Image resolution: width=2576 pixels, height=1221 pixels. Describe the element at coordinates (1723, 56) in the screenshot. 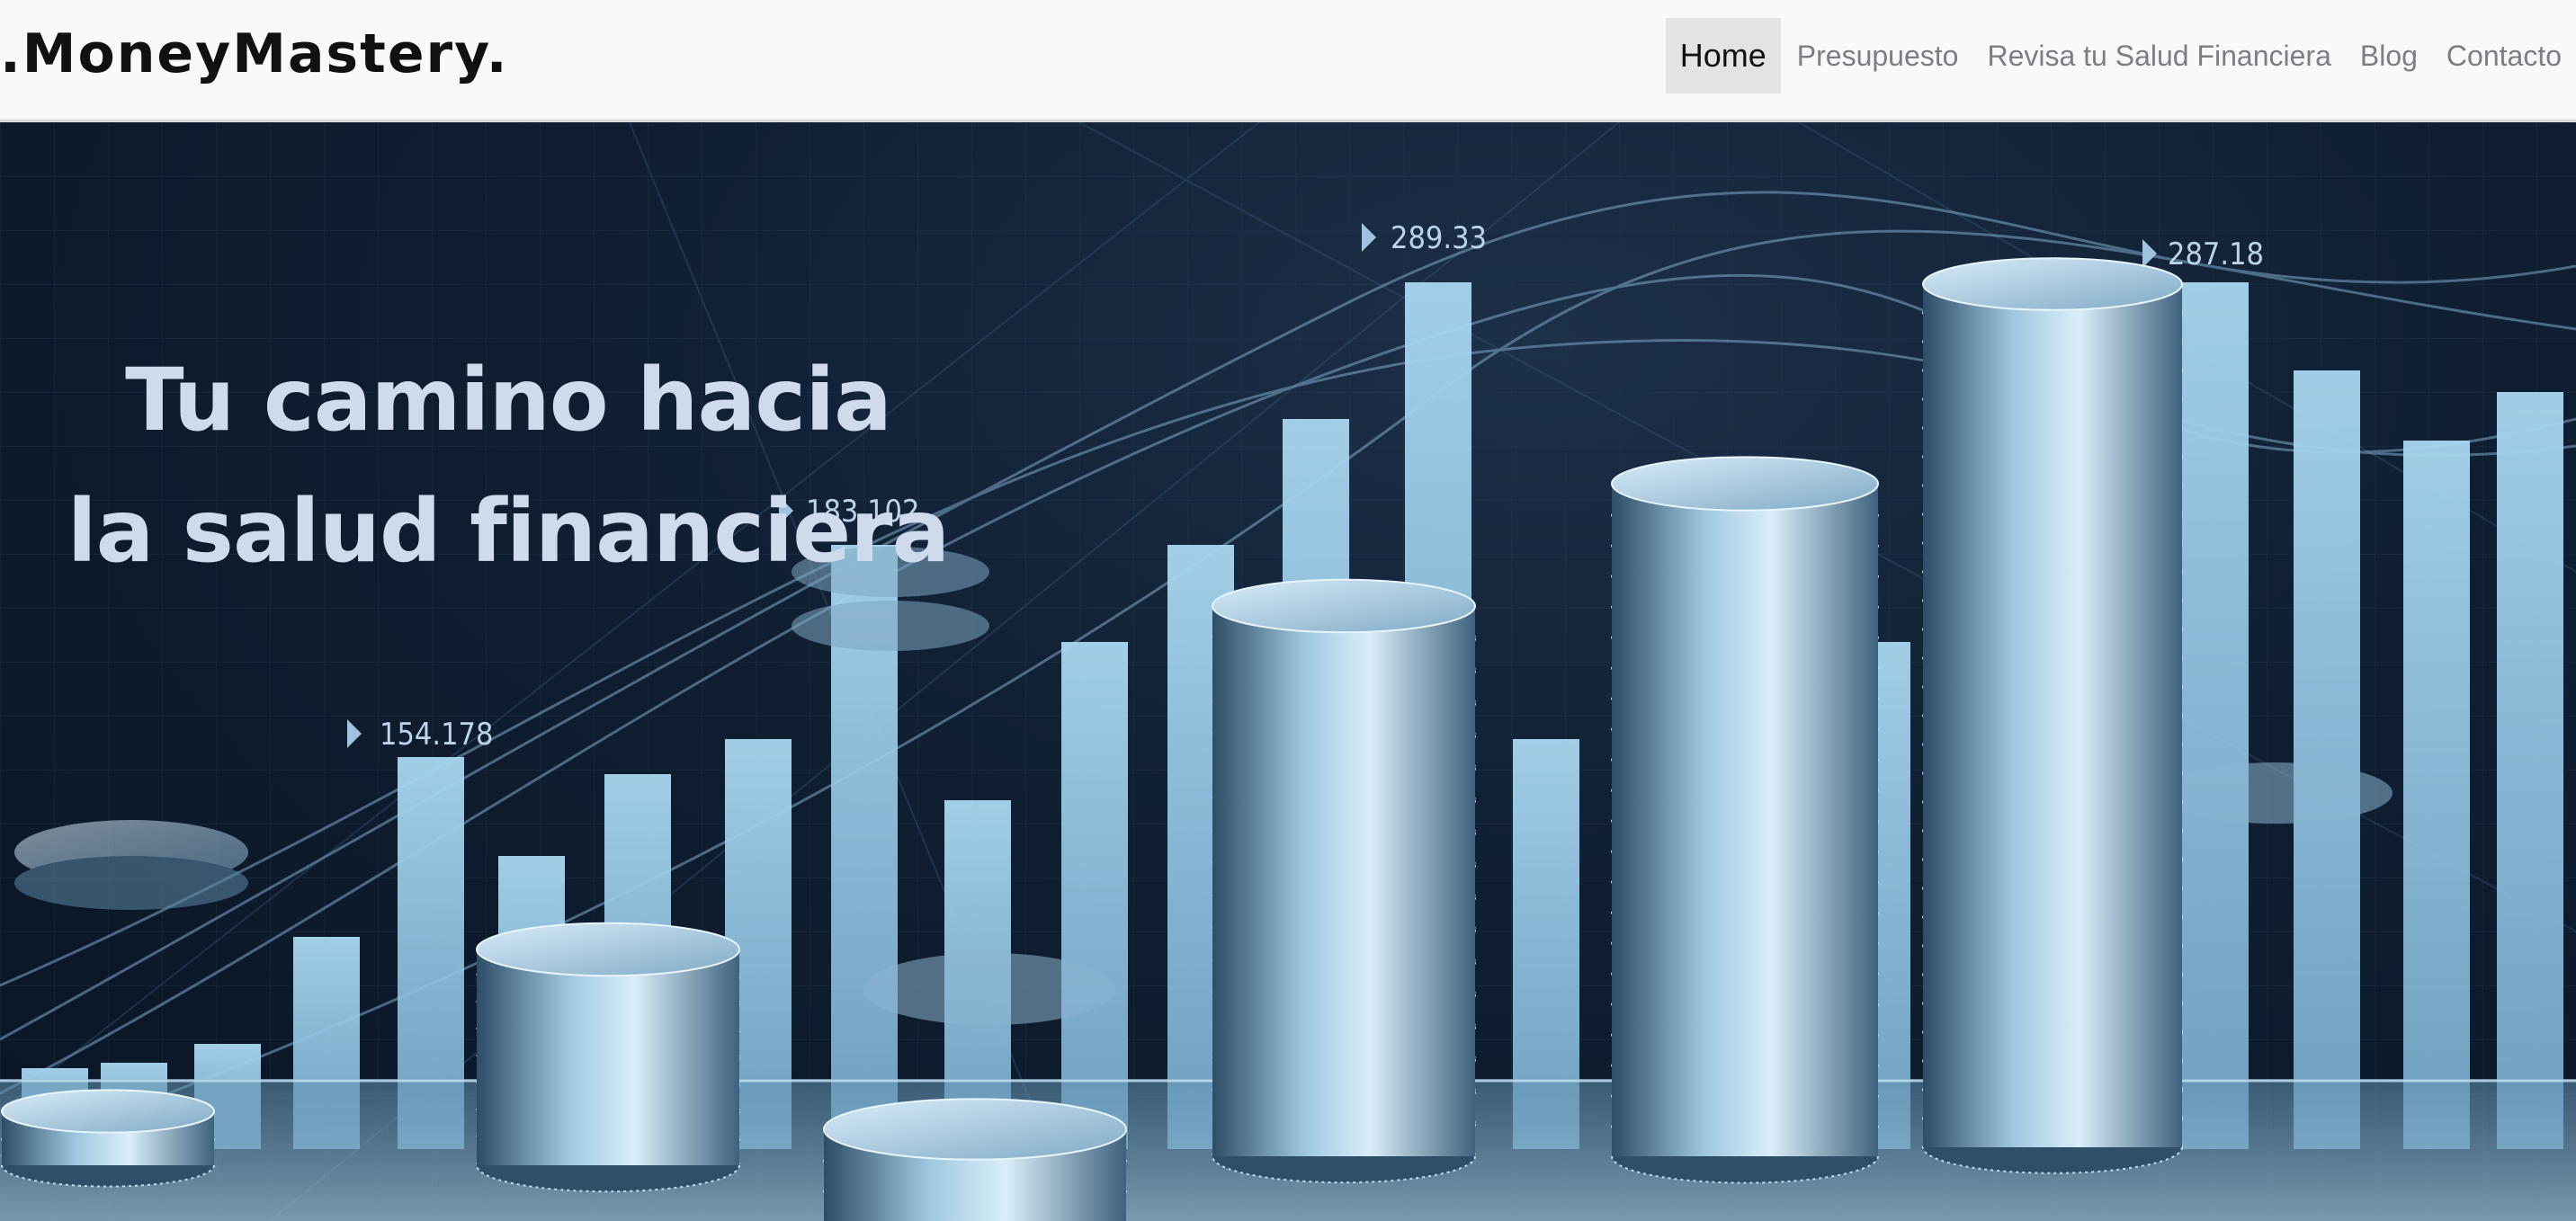

I see `nav-item-home: Home` at that location.